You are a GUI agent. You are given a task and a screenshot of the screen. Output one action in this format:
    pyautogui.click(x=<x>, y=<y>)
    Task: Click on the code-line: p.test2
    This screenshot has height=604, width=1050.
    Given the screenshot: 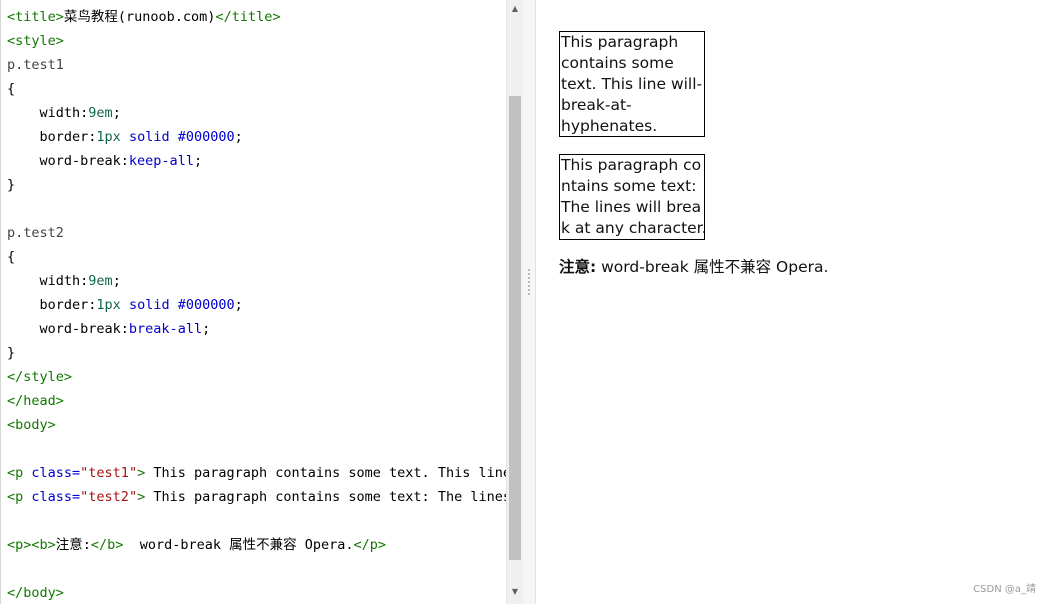 What is the action you would take?
    pyautogui.click(x=257, y=233)
    